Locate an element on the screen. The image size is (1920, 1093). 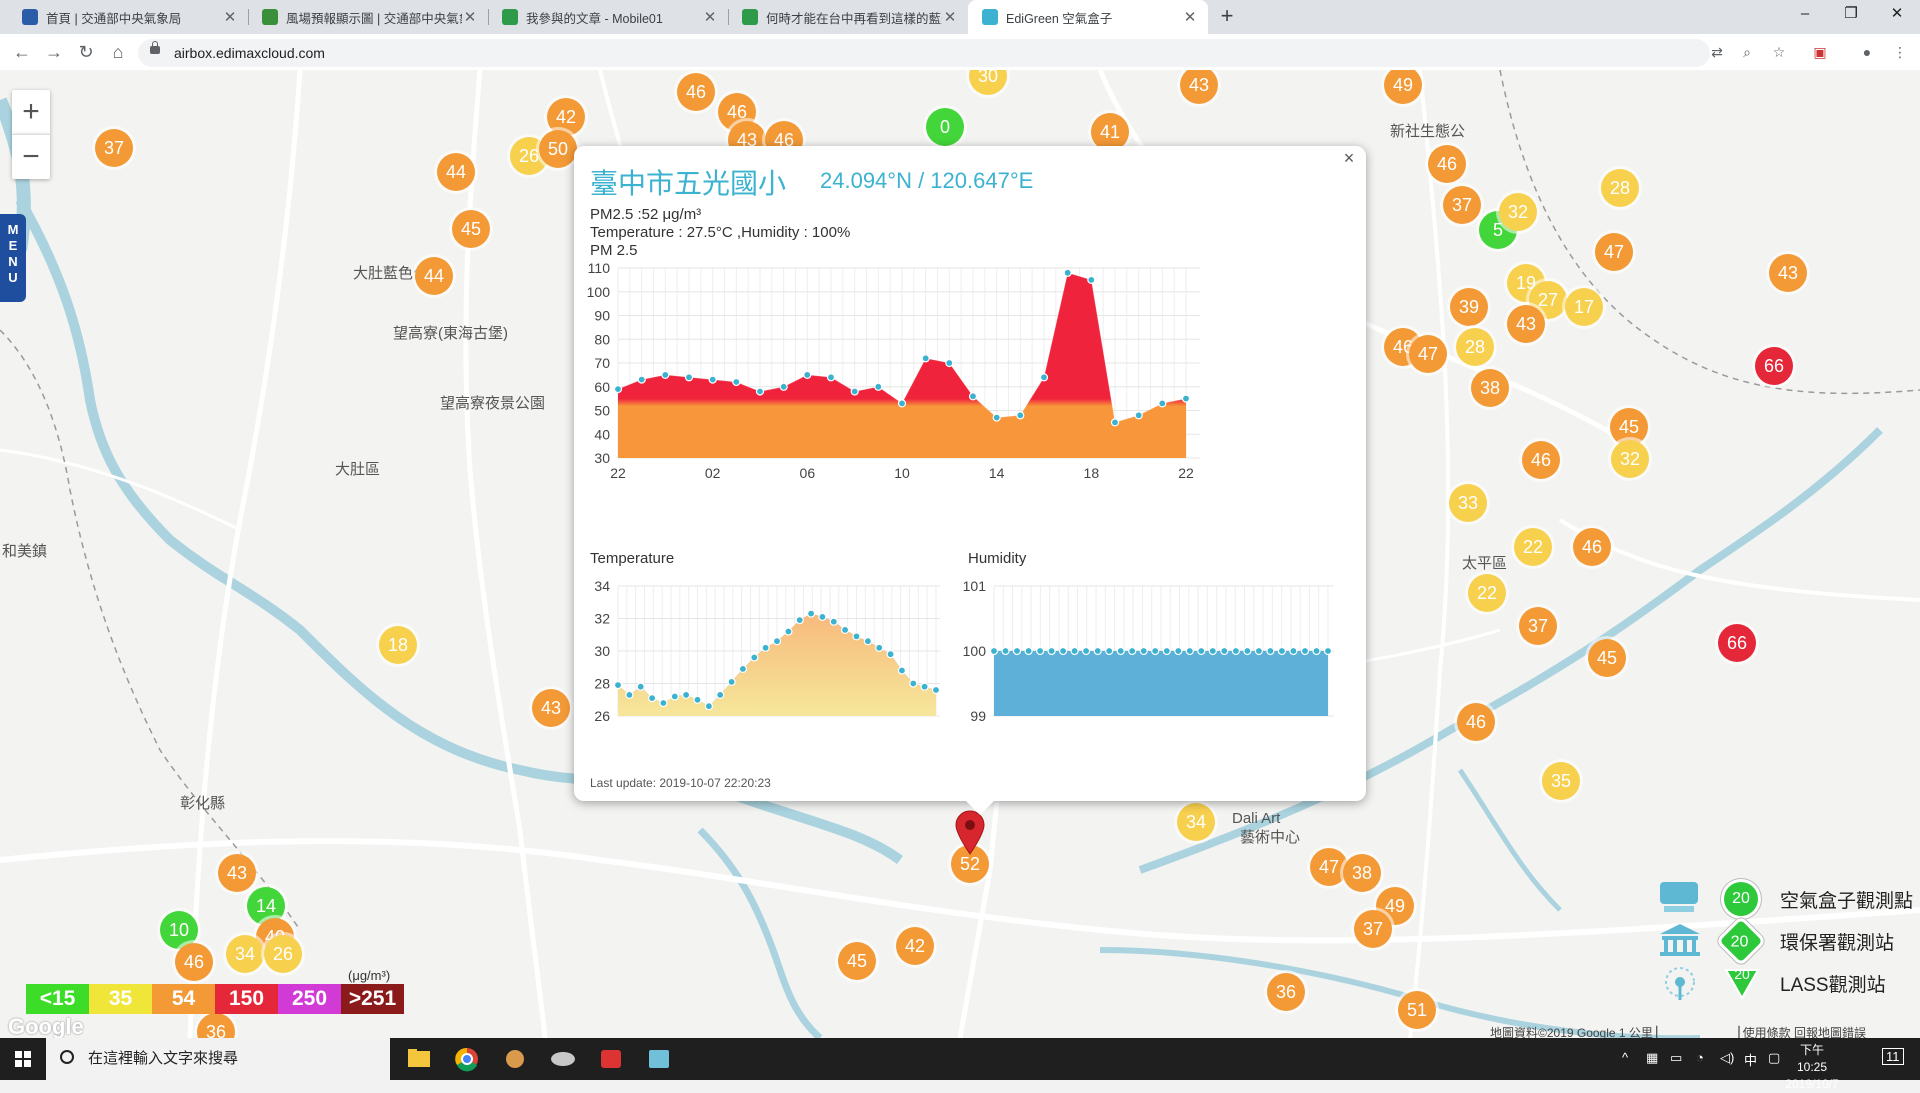
home-icon: ⌂ is located at coordinates (118, 52).